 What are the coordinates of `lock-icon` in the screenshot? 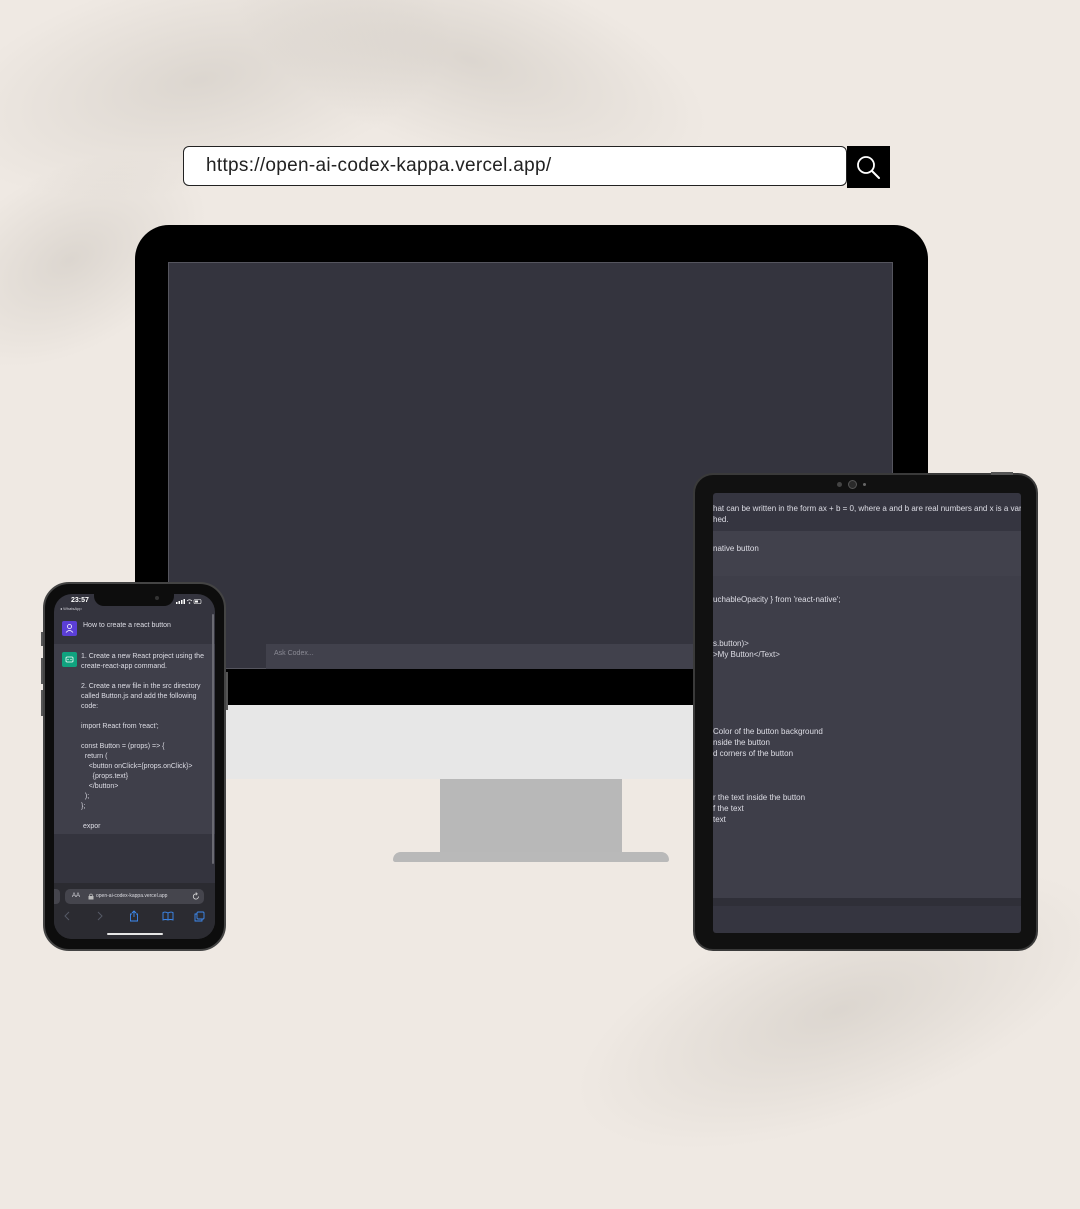 It's located at (91, 896).